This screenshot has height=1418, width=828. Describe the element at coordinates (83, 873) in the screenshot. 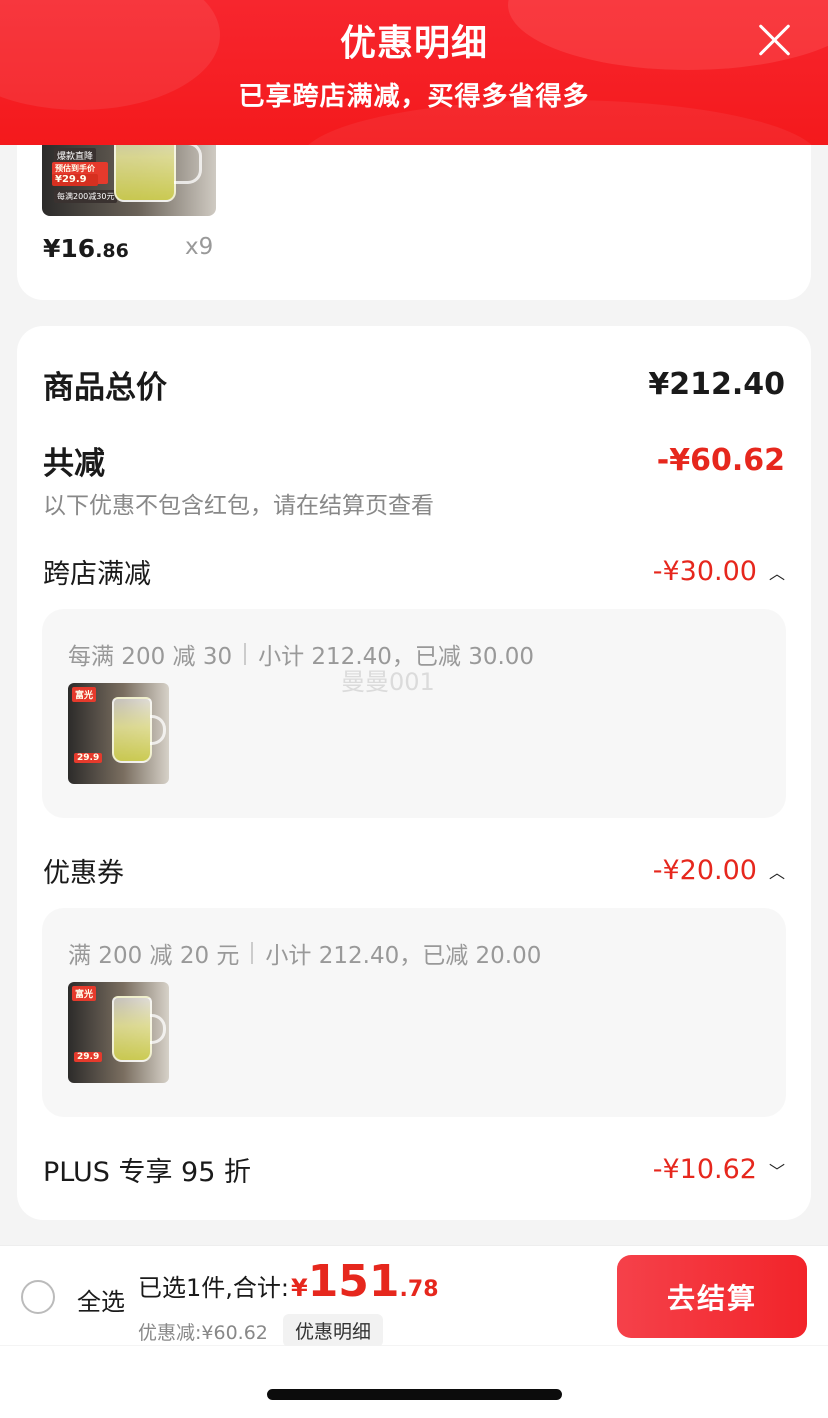

I see `promo-label: 优惠券` at that location.